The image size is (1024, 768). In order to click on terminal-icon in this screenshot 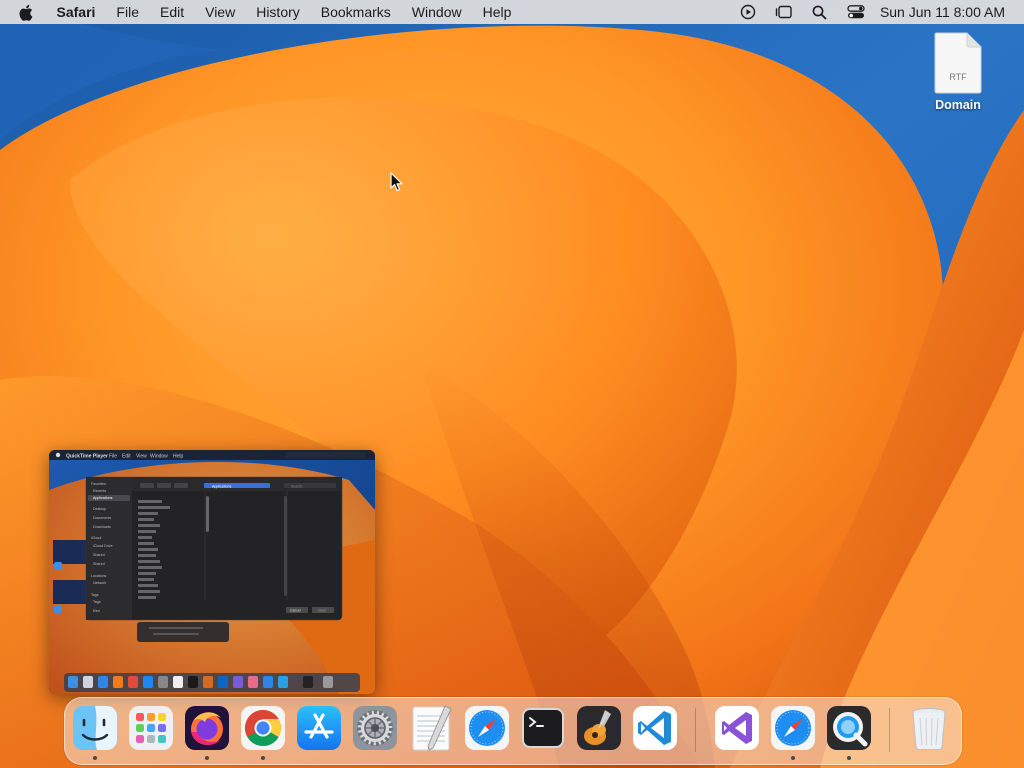, I will do `click(543, 728)`.